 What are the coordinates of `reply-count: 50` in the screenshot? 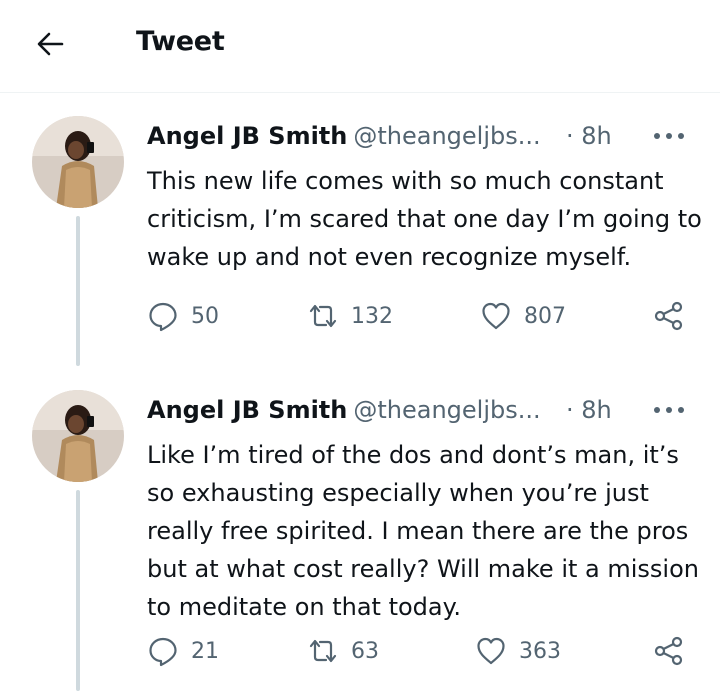 It's located at (205, 316).